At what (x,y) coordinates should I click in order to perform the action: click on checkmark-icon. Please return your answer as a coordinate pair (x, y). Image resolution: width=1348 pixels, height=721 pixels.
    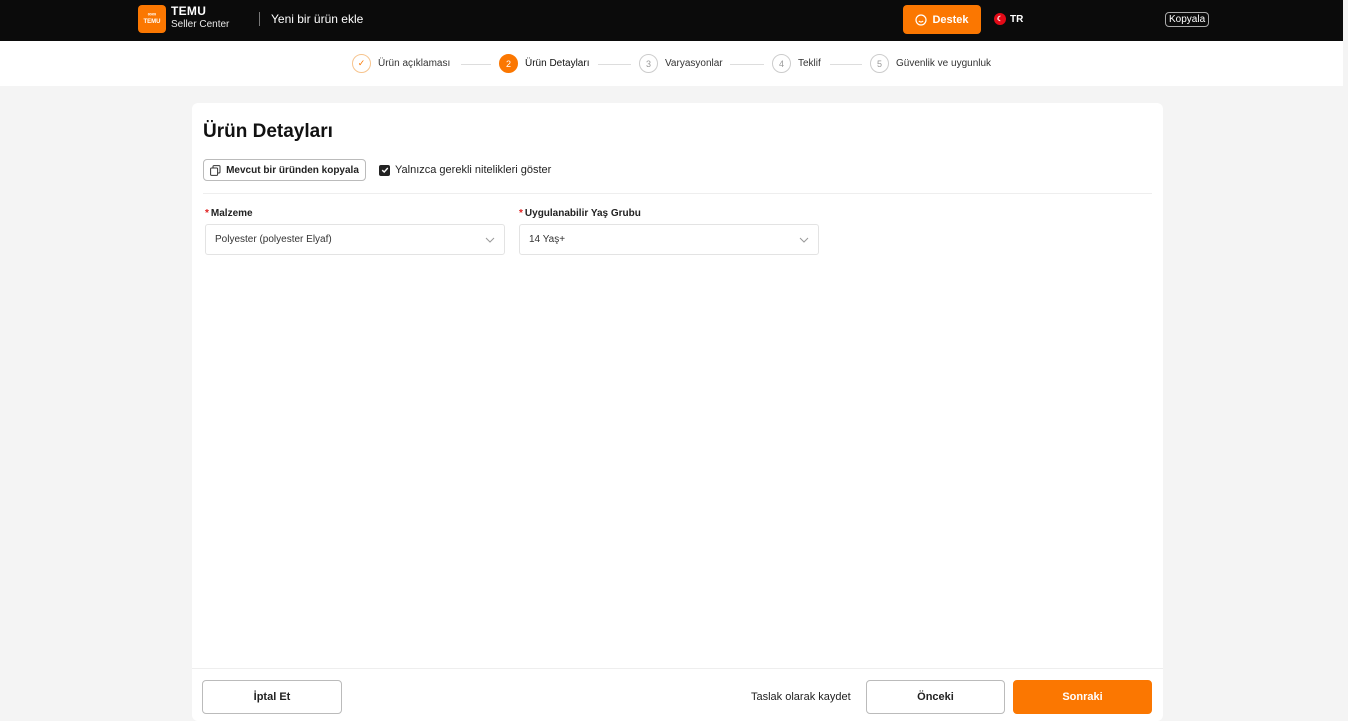
    Looking at the image, I should click on (384, 170).